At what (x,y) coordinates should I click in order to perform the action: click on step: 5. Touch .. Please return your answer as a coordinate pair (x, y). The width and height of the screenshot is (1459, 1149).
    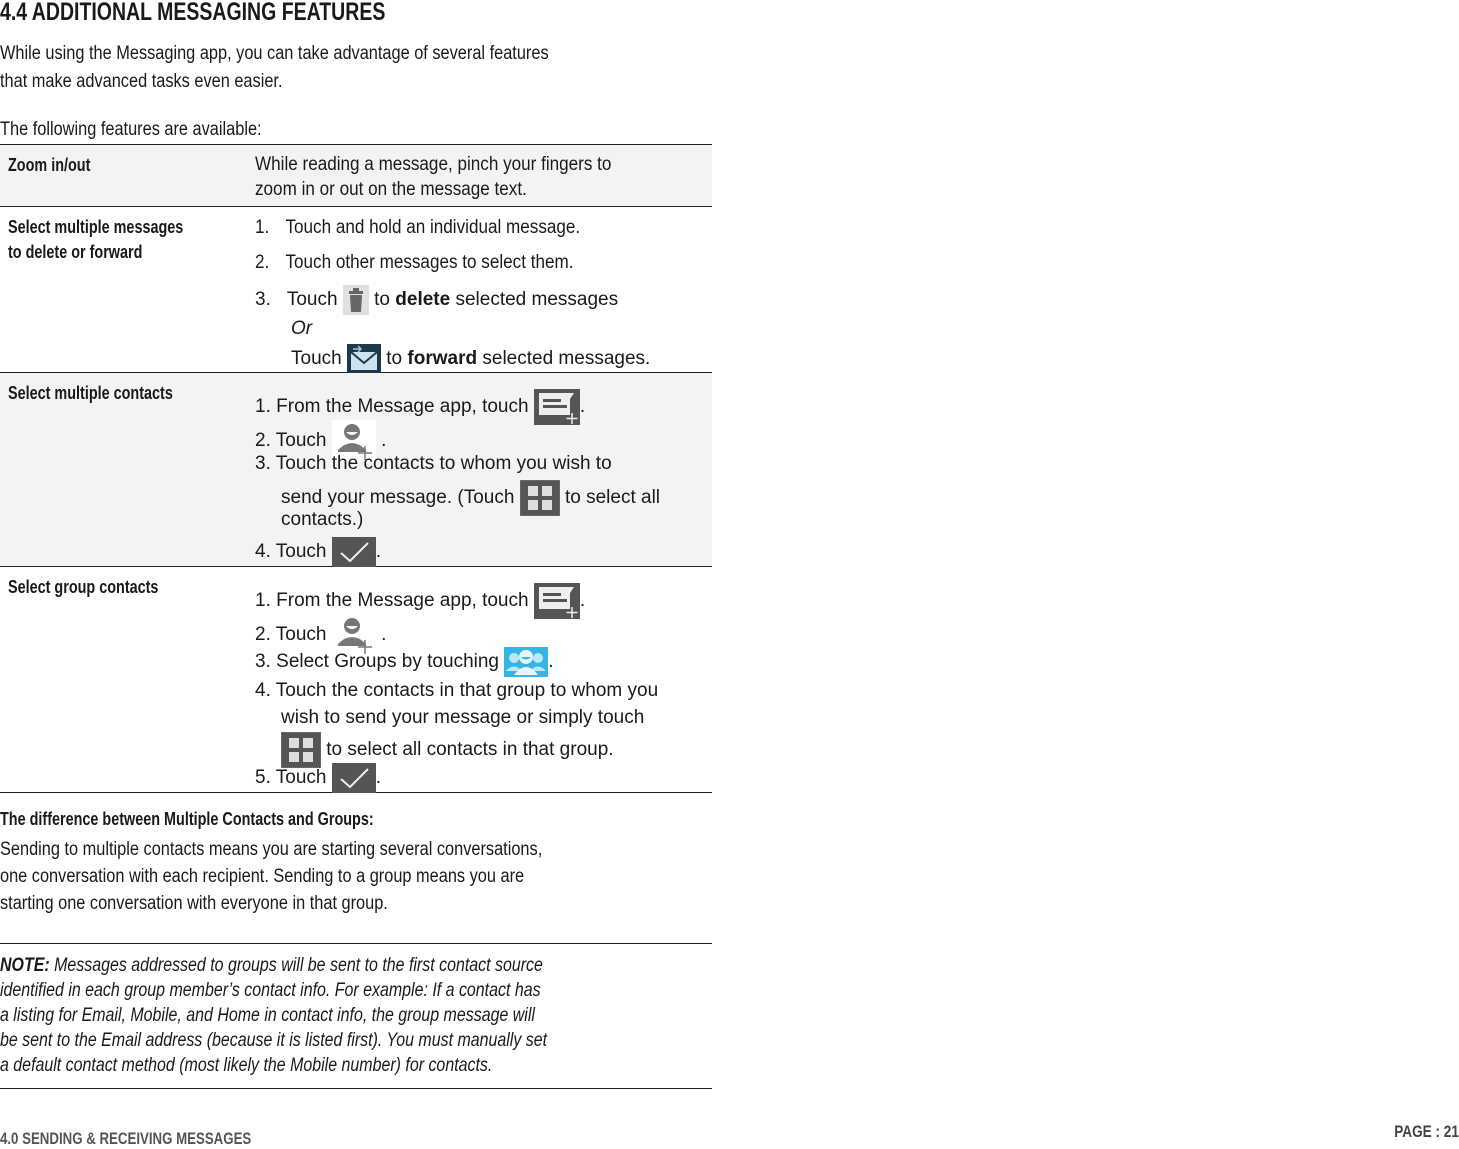
    Looking at the image, I should click on (318, 778).